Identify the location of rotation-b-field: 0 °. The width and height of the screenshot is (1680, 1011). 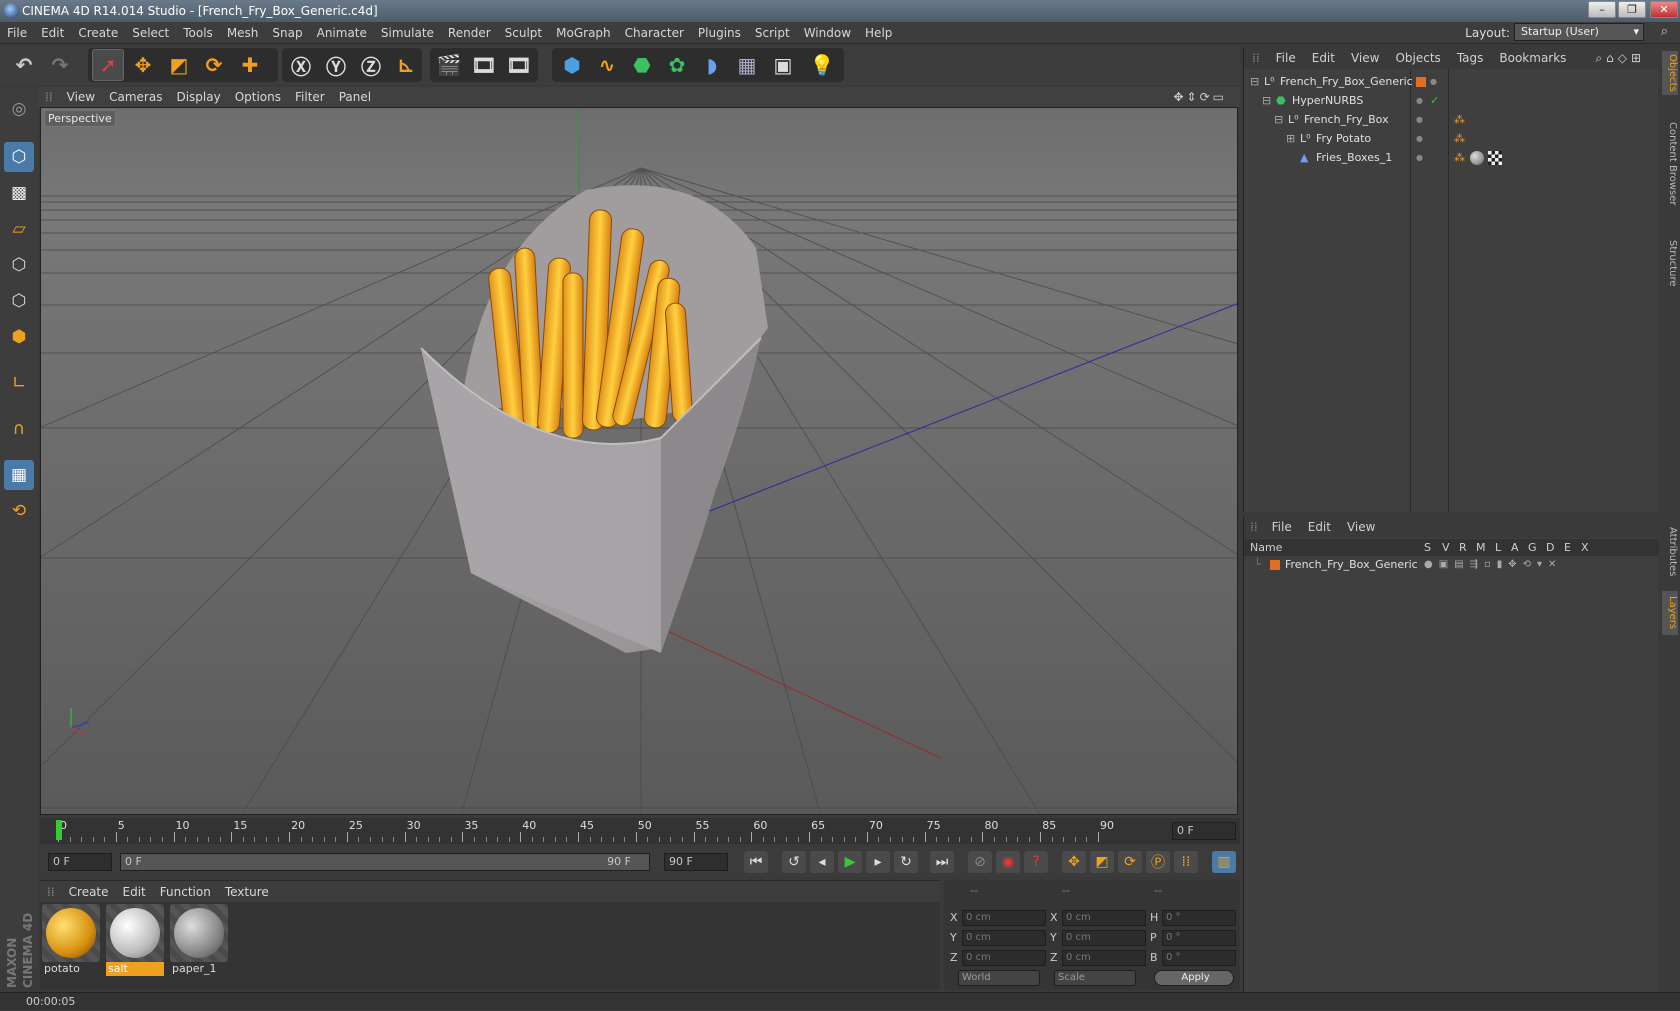
(1199, 958).